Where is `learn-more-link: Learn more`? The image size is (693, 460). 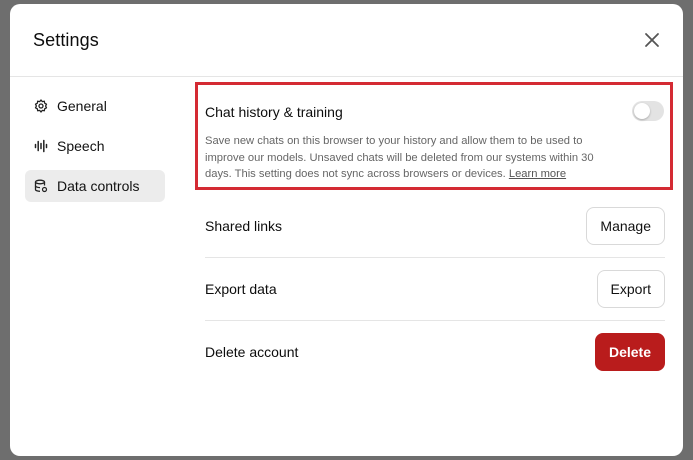
learn-more-link: Learn more is located at coordinates (537, 174).